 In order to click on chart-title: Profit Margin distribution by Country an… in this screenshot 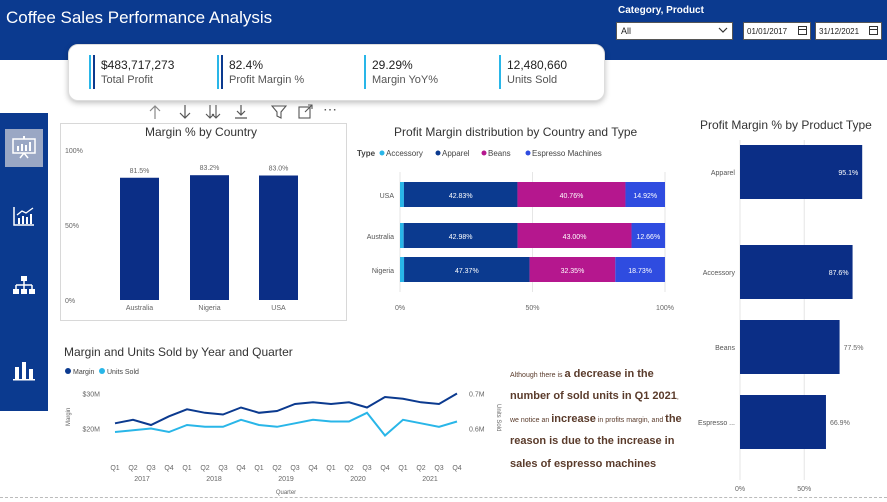, I will do `click(516, 132)`.